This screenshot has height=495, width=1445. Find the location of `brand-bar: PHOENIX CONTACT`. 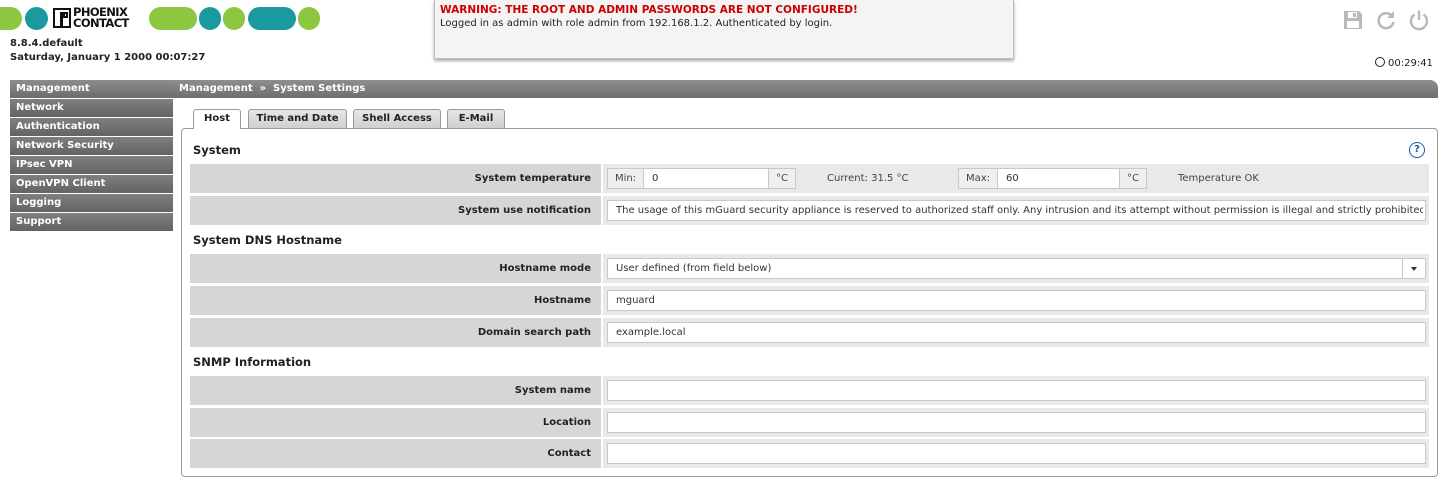

brand-bar: PHOENIX CONTACT is located at coordinates (165, 18).